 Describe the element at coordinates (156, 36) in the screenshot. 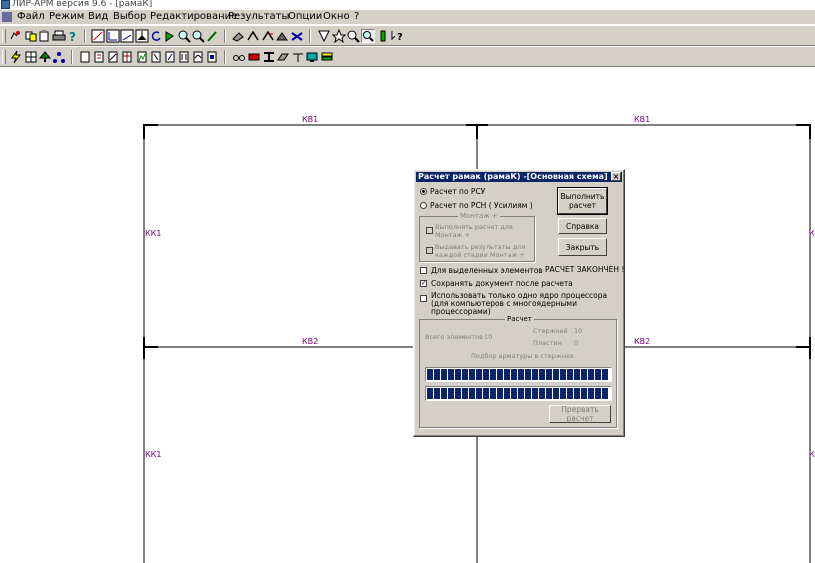

I see `rotate-icon` at that location.